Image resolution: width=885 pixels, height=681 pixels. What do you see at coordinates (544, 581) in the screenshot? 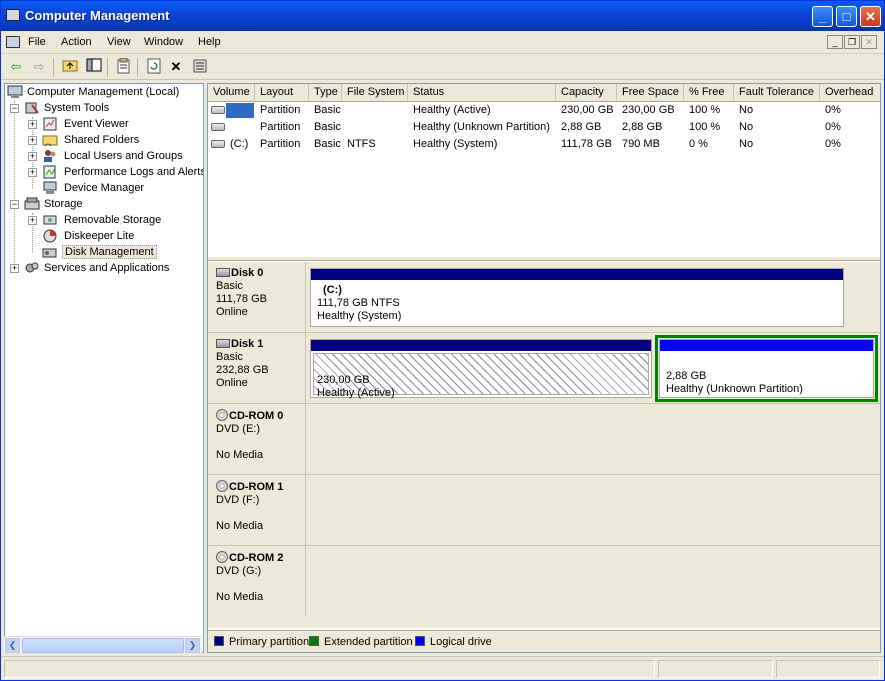
I see `disk-row-cdrom-2: CD-ROM 2 DVD (G:) No Media` at bounding box center [544, 581].